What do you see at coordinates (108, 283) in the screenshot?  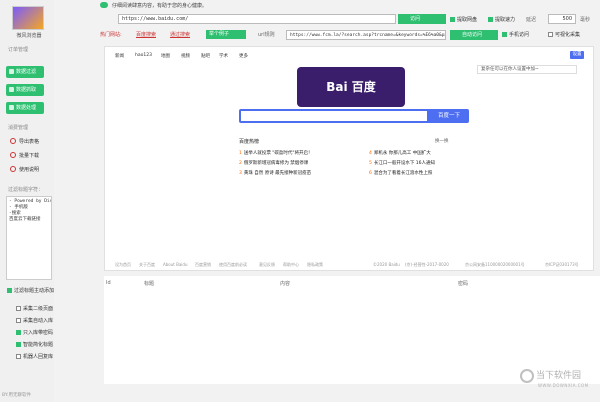 I see `col-id: Id` at bounding box center [108, 283].